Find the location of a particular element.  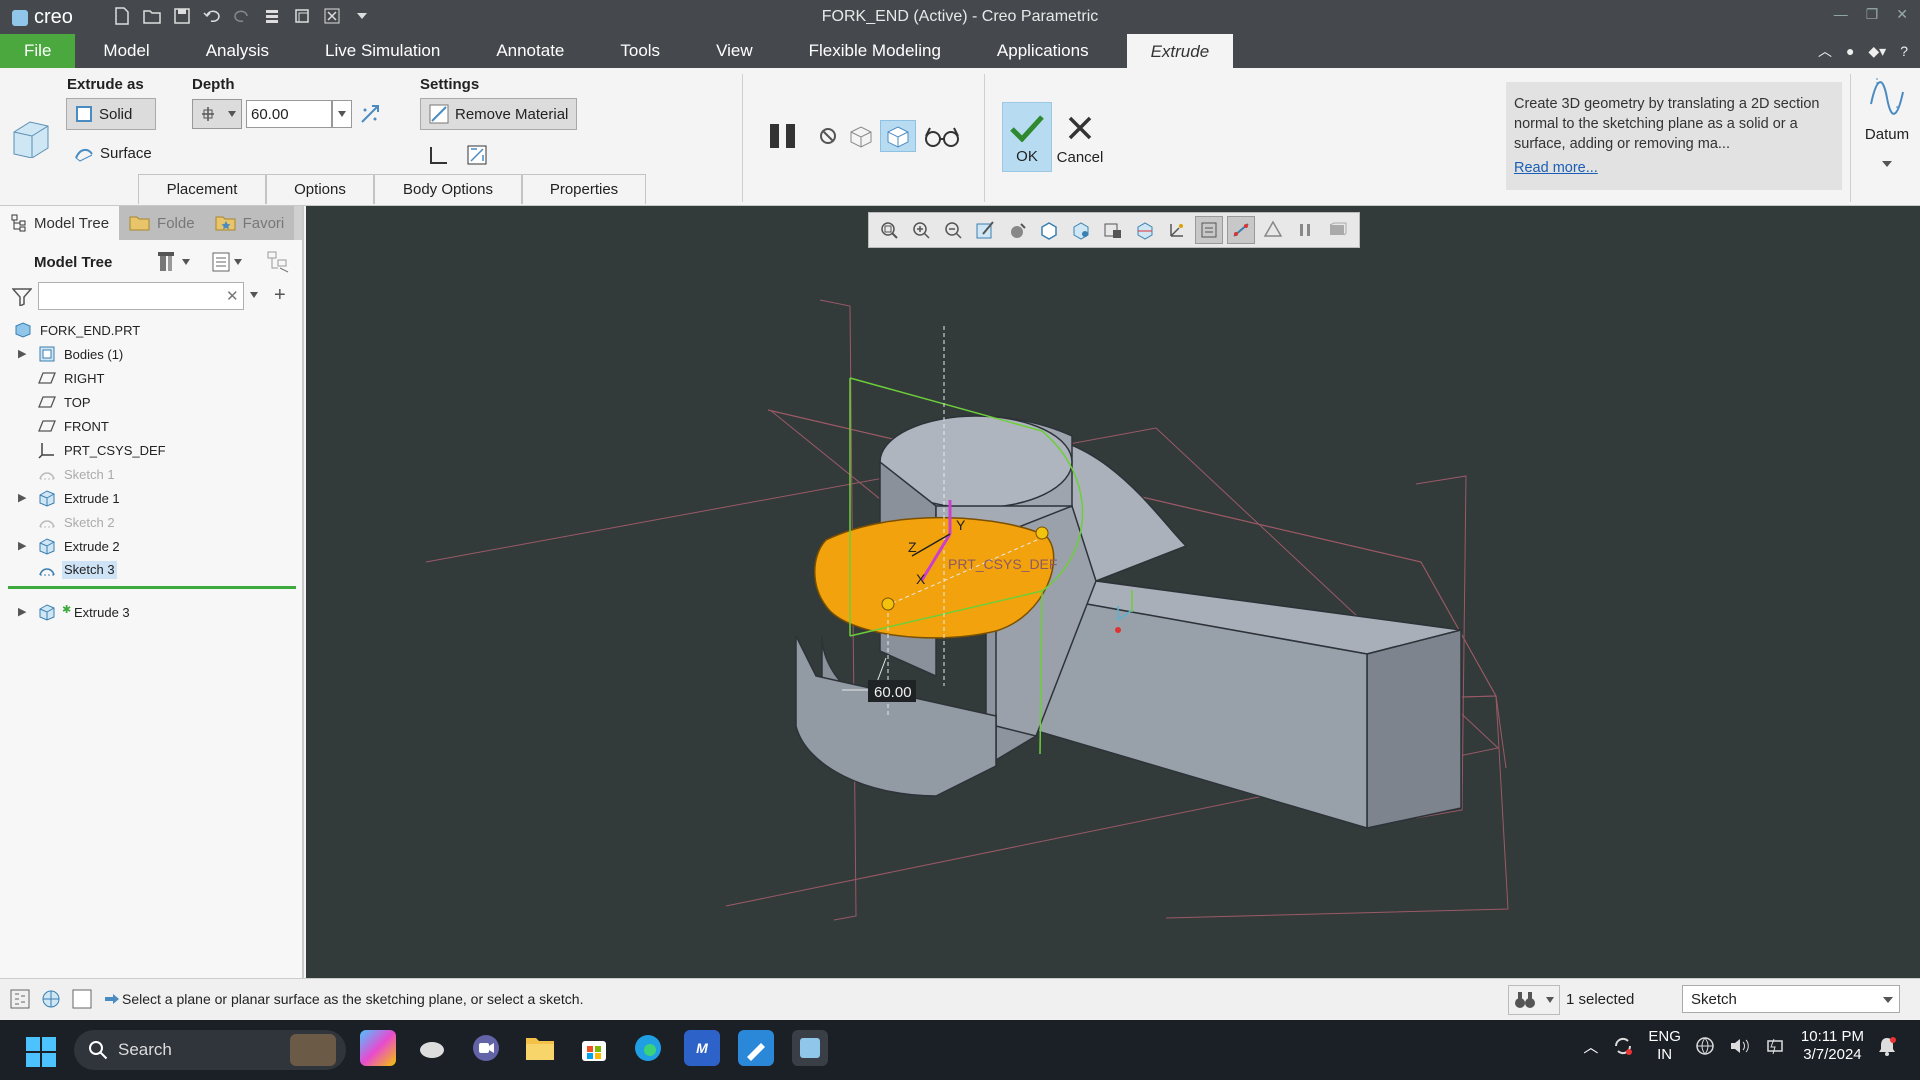

windows-start-icon is located at coordinates (41, 1052).